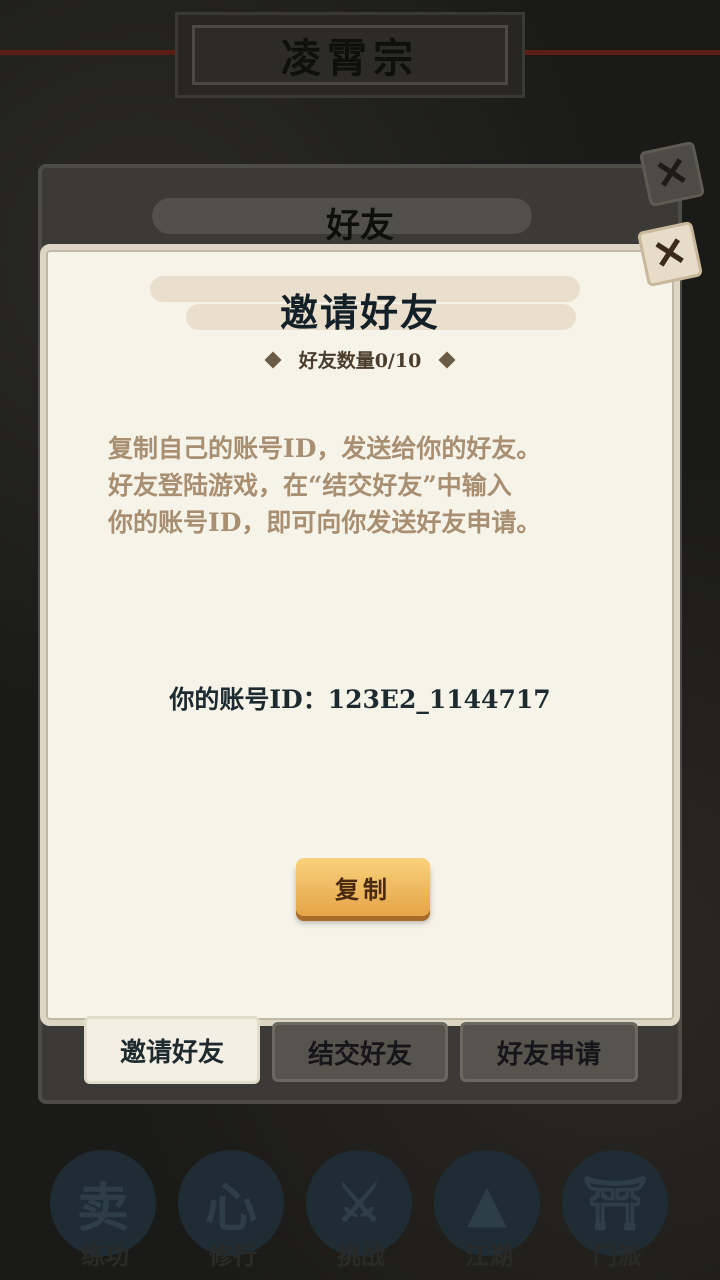  What do you see at coordinates (487, 1203) in the screenshot?
I see `mountain-icon: ▲` at bounding box center [487, 1203].